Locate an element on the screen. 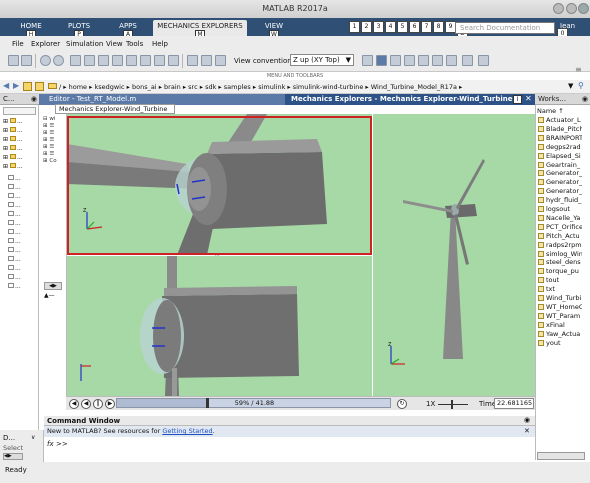 Image resolution: width=590 pixels, height=483 pixels. menu-tools: Tools is located at coordinates (134, 44).